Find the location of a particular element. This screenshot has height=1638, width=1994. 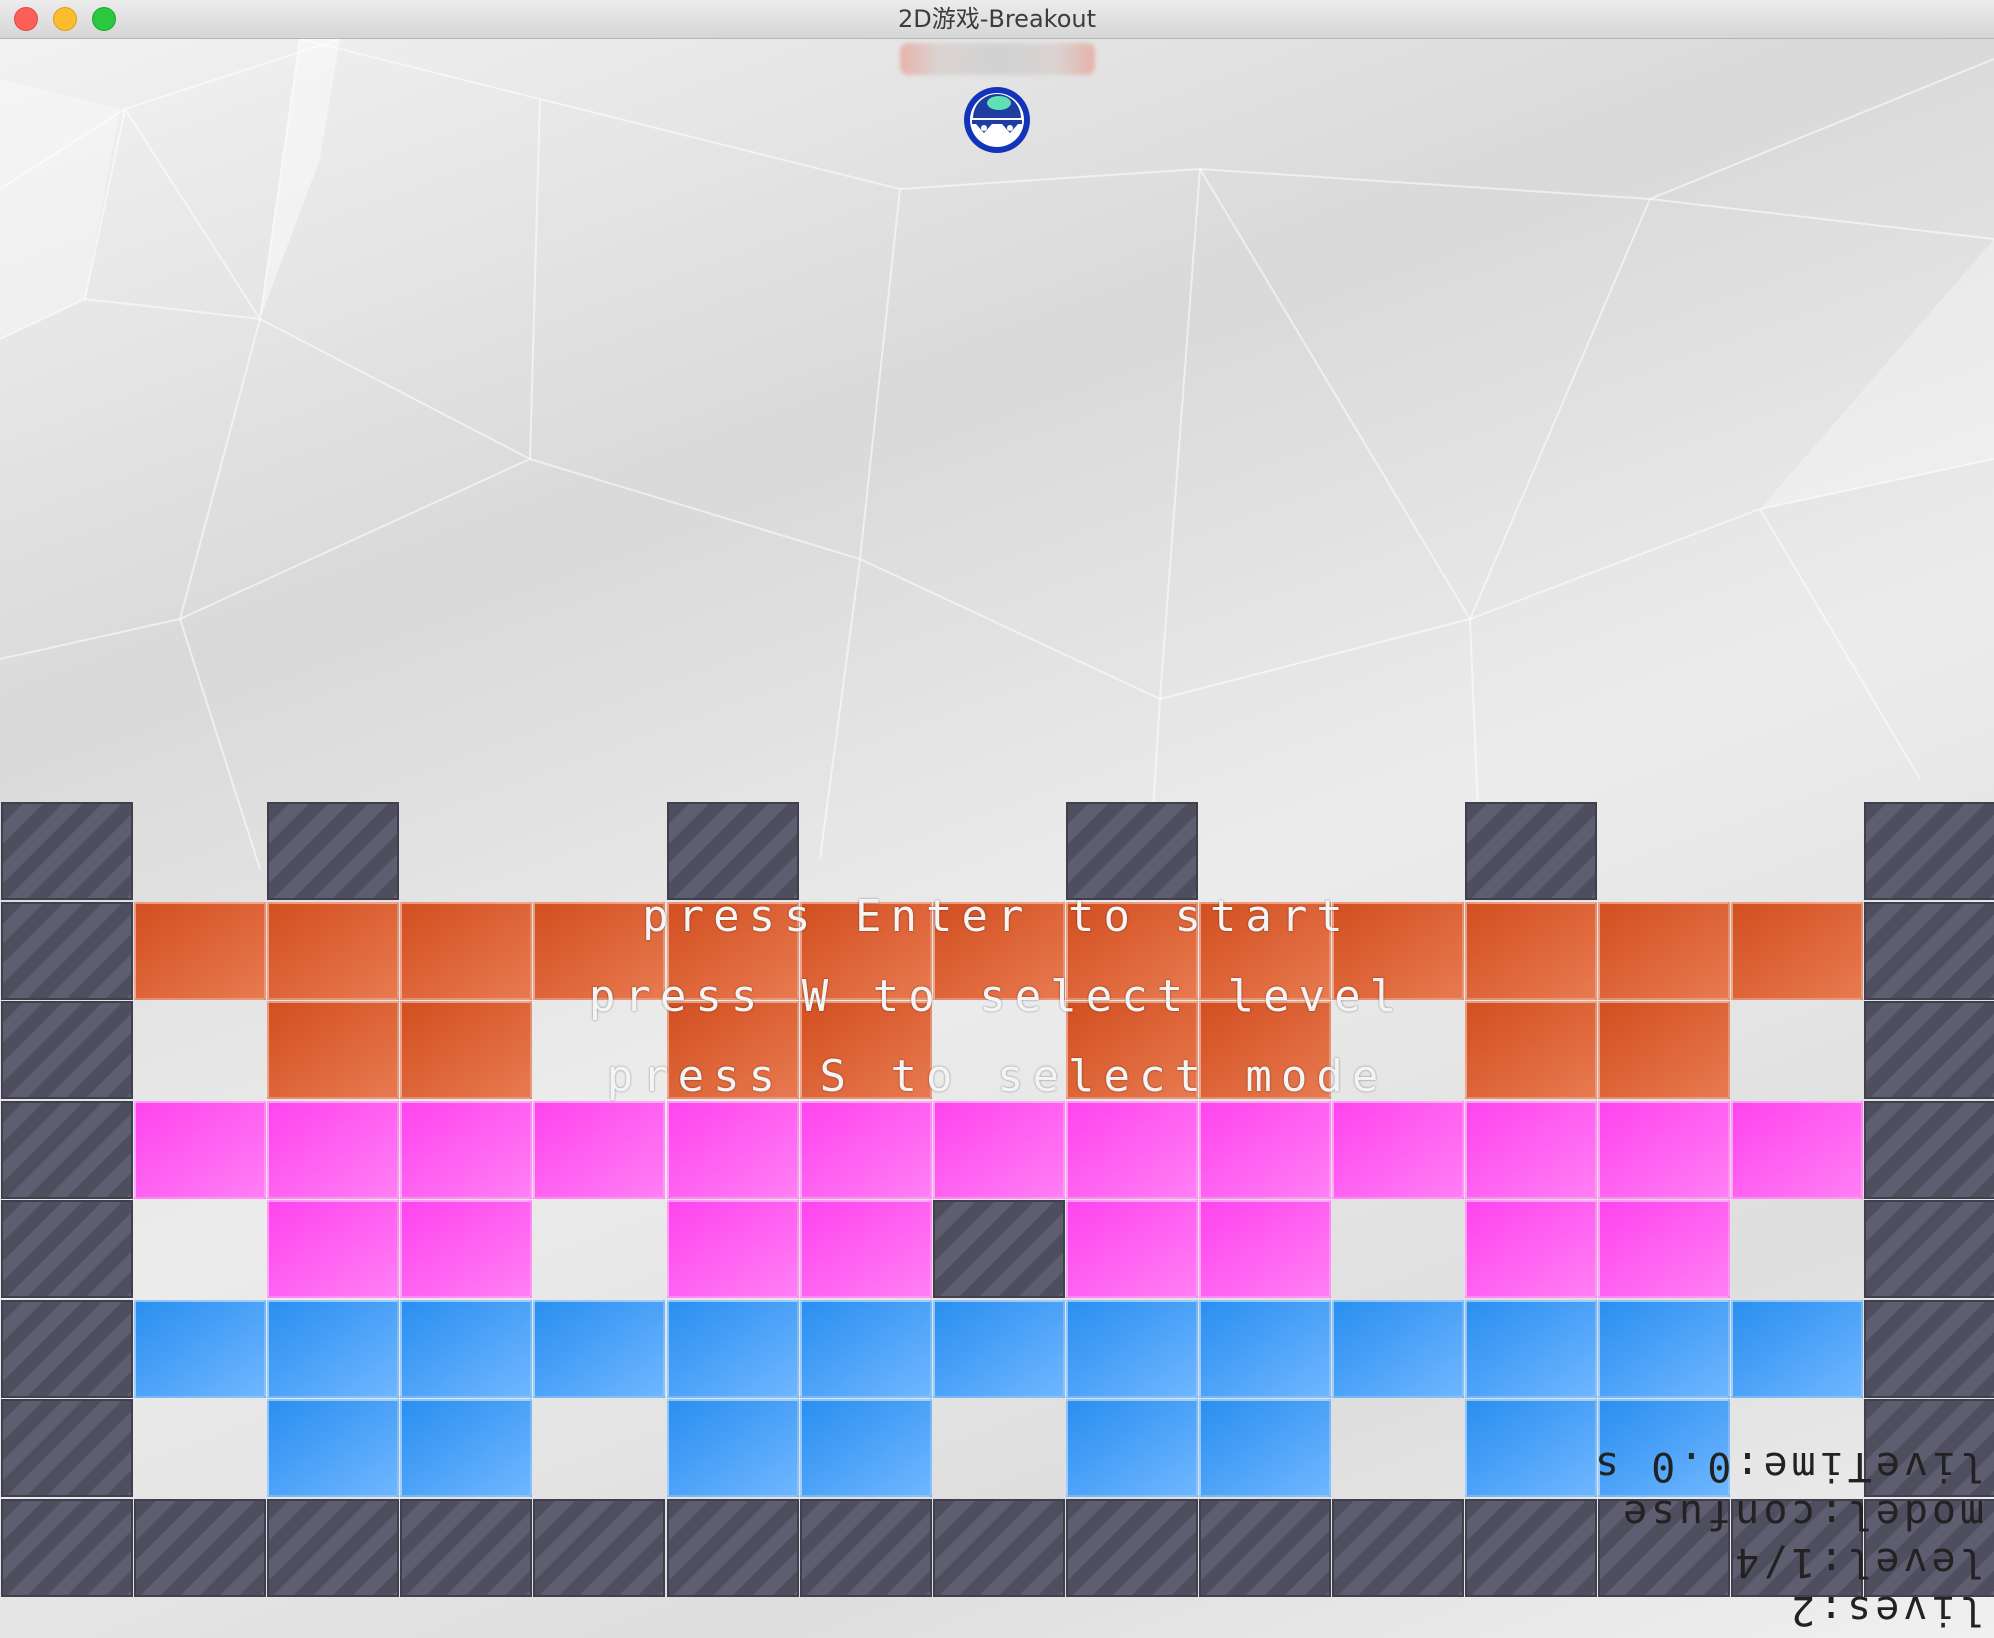

hud-model: model:confuse is located at coordinates (1801, 1514).